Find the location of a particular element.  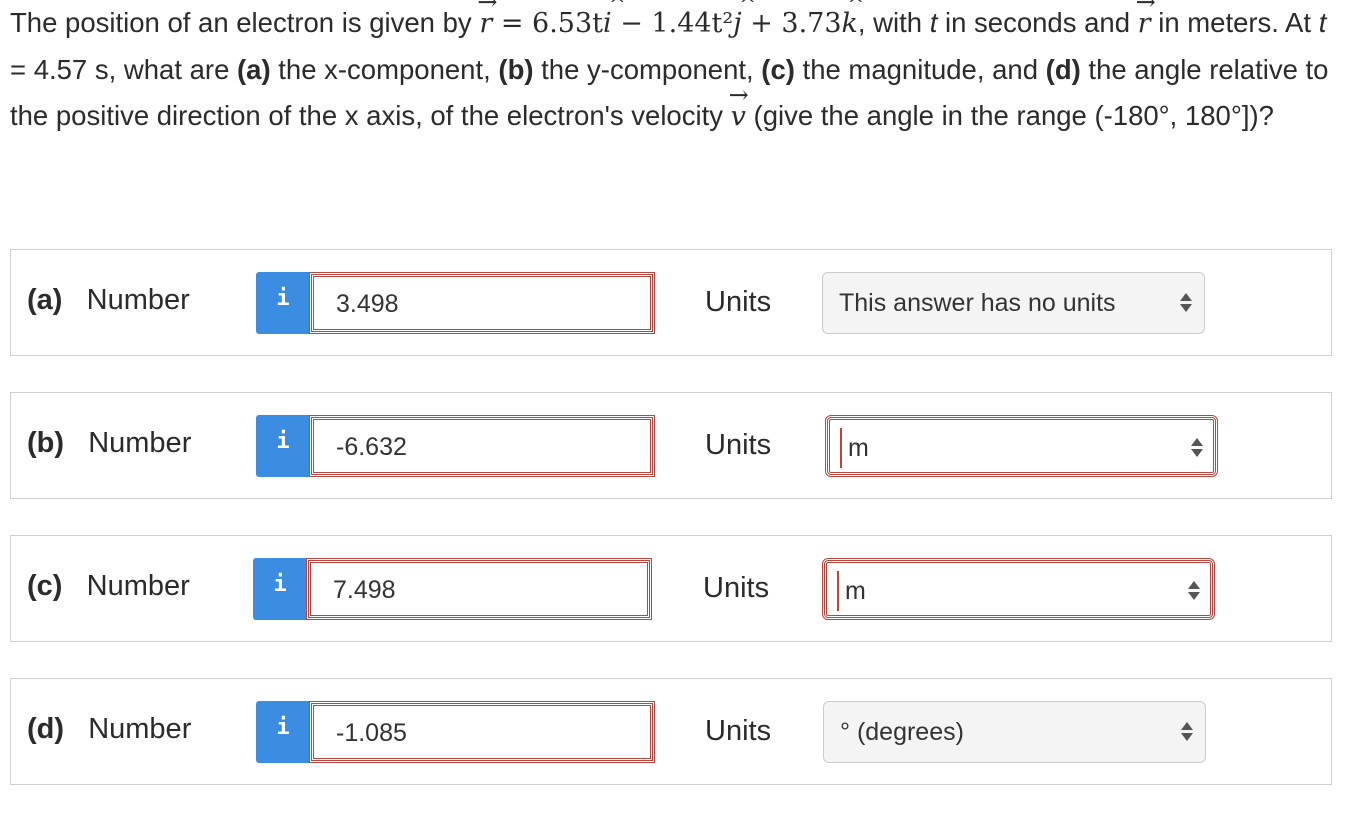

part-label: (c) is located at coordinates (45, 586).